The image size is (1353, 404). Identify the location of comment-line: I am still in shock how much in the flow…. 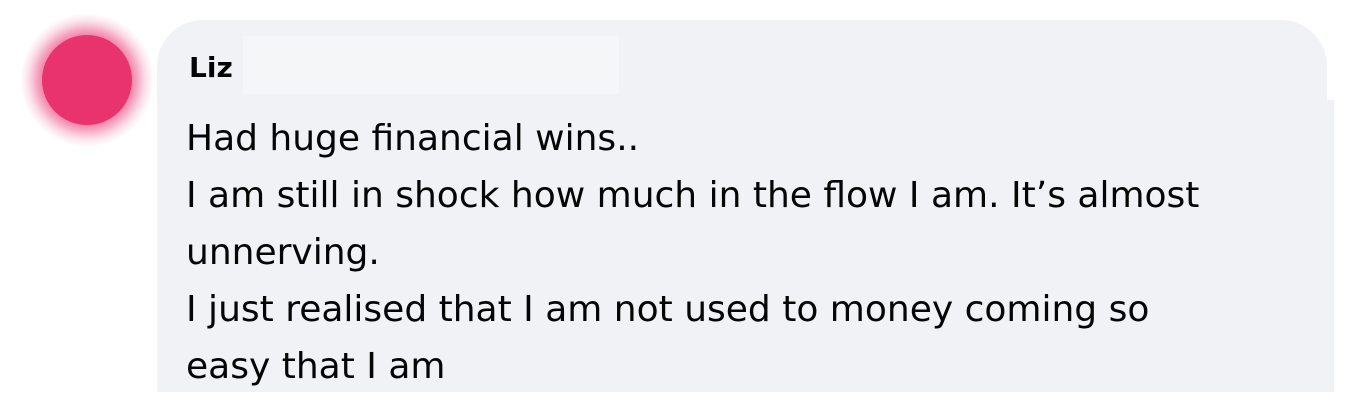
(693, 195).